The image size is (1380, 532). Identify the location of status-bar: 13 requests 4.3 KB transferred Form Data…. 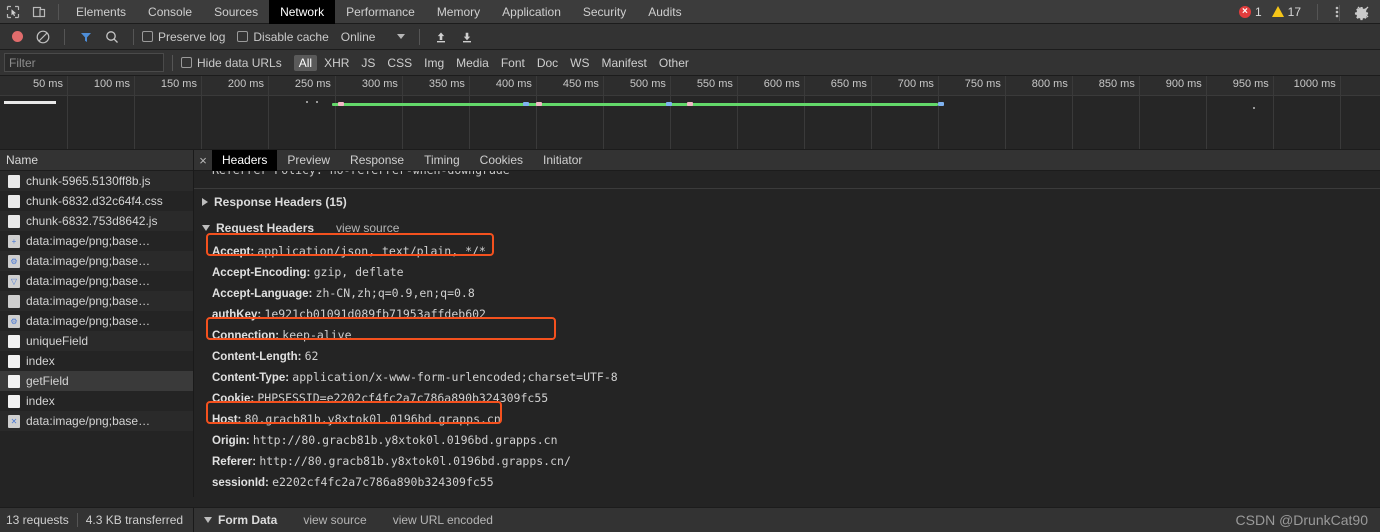
(690, 519).